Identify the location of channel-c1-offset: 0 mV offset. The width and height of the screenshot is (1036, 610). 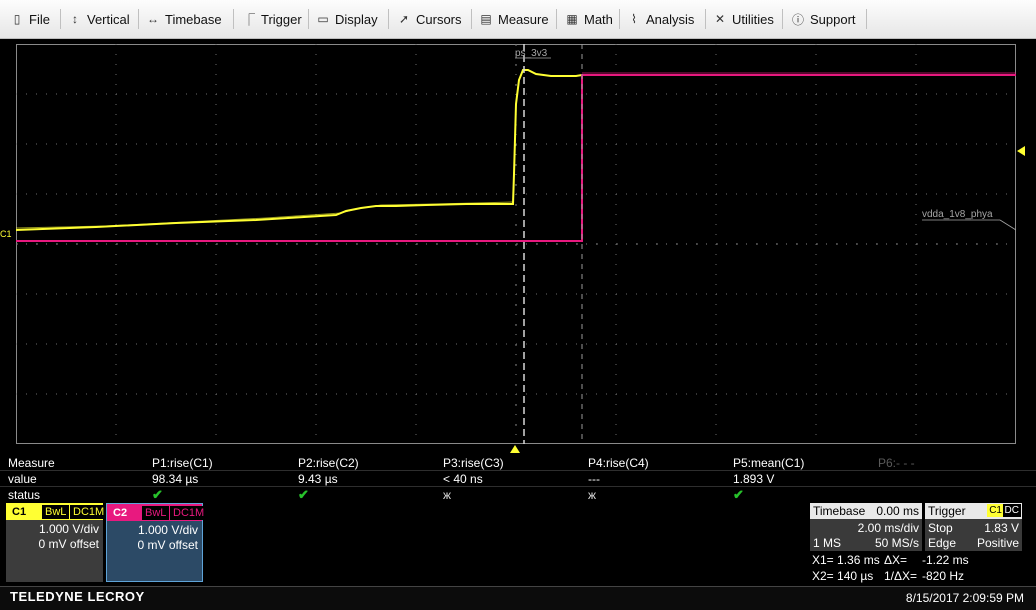
(68, 544).